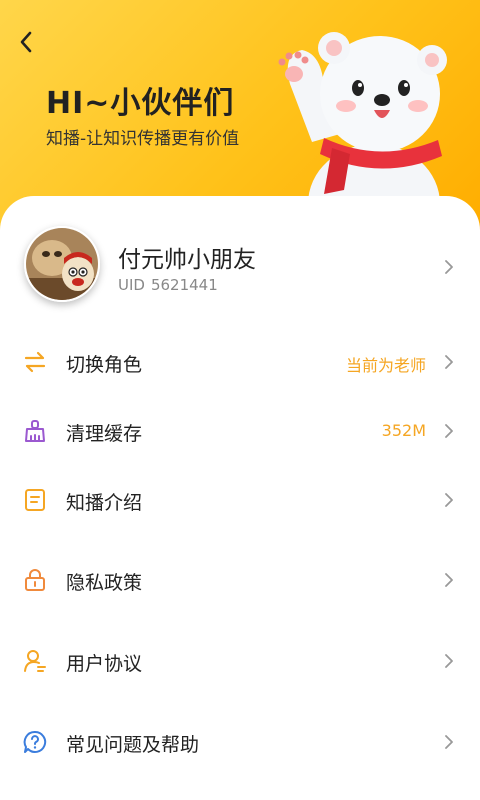 This screenshot has height=800, width=480. Describe the element at coordinates (184, 285) in the screenshot. I see `uid-value: 5621441` at that location.